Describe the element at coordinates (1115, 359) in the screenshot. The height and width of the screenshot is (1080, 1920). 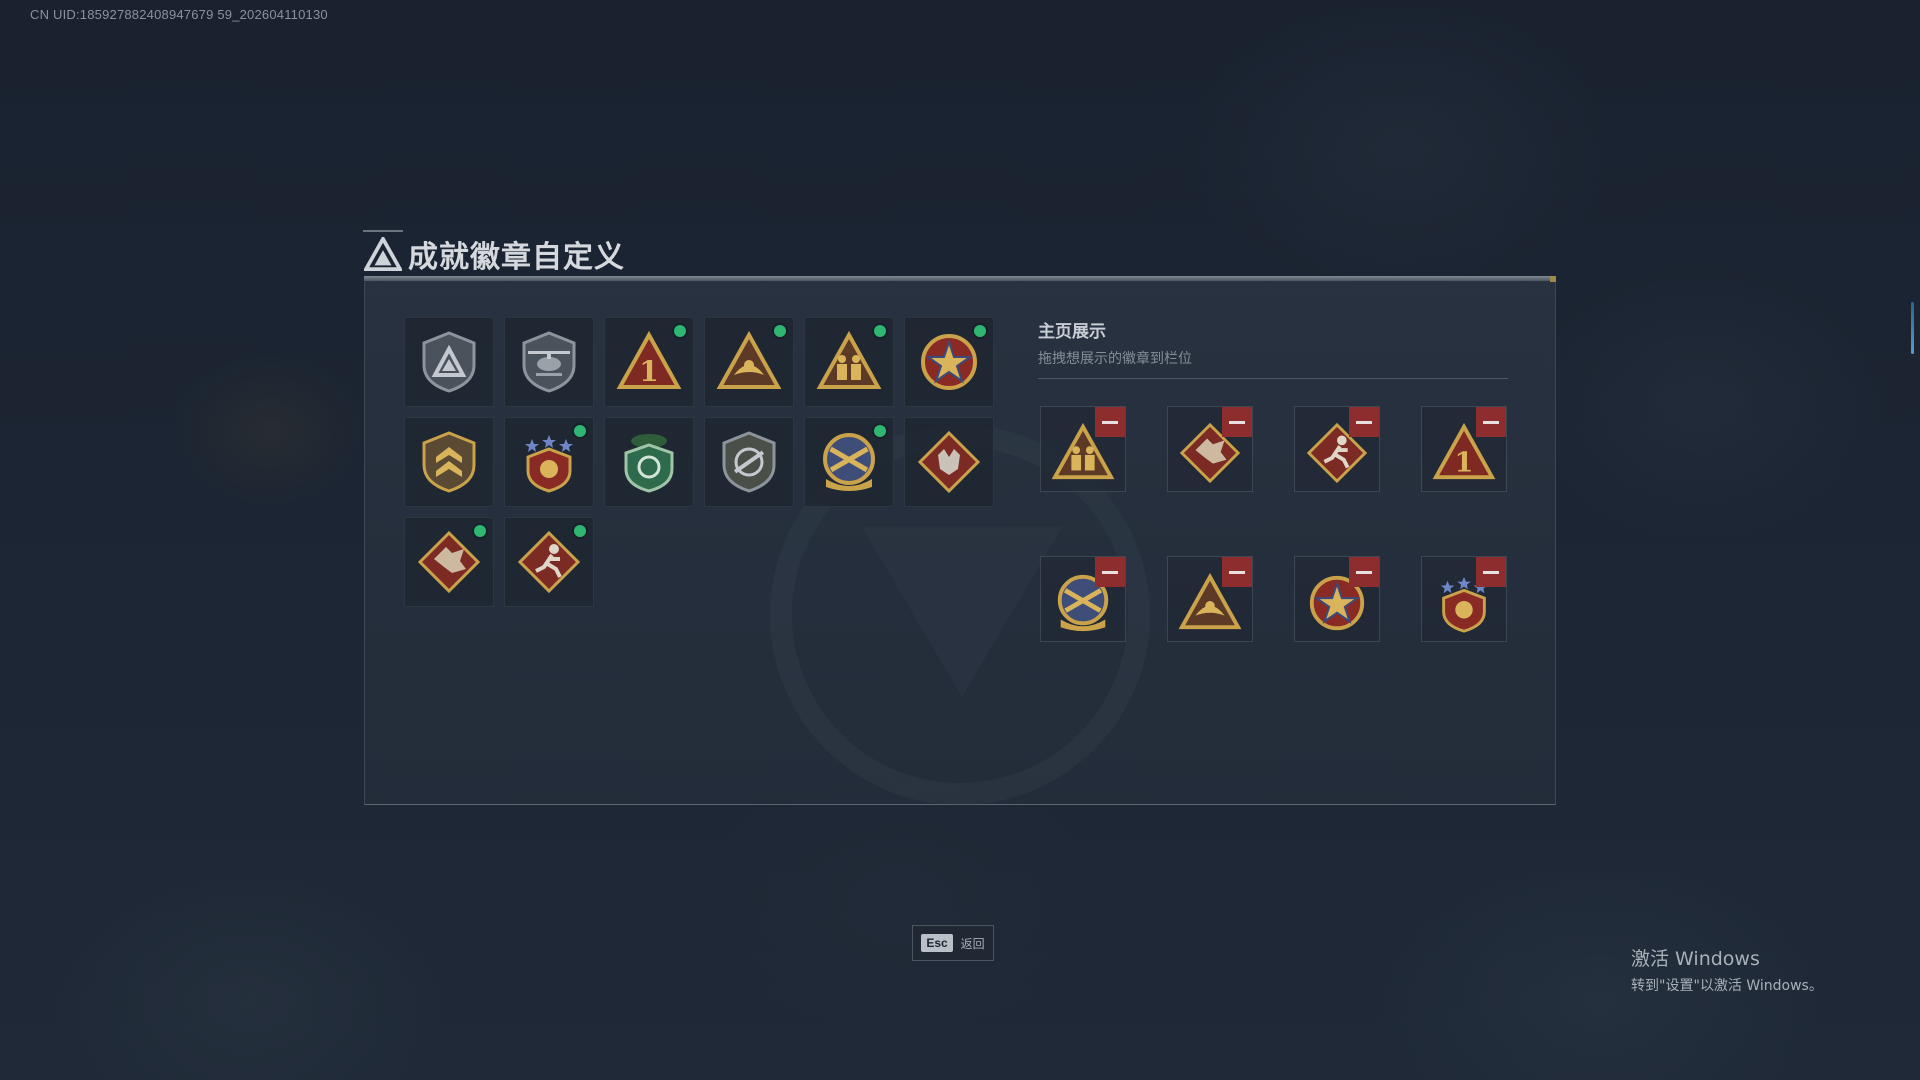
I see `showcase-subtitle: 拖拽想展示的徽章到栏位` at that location.